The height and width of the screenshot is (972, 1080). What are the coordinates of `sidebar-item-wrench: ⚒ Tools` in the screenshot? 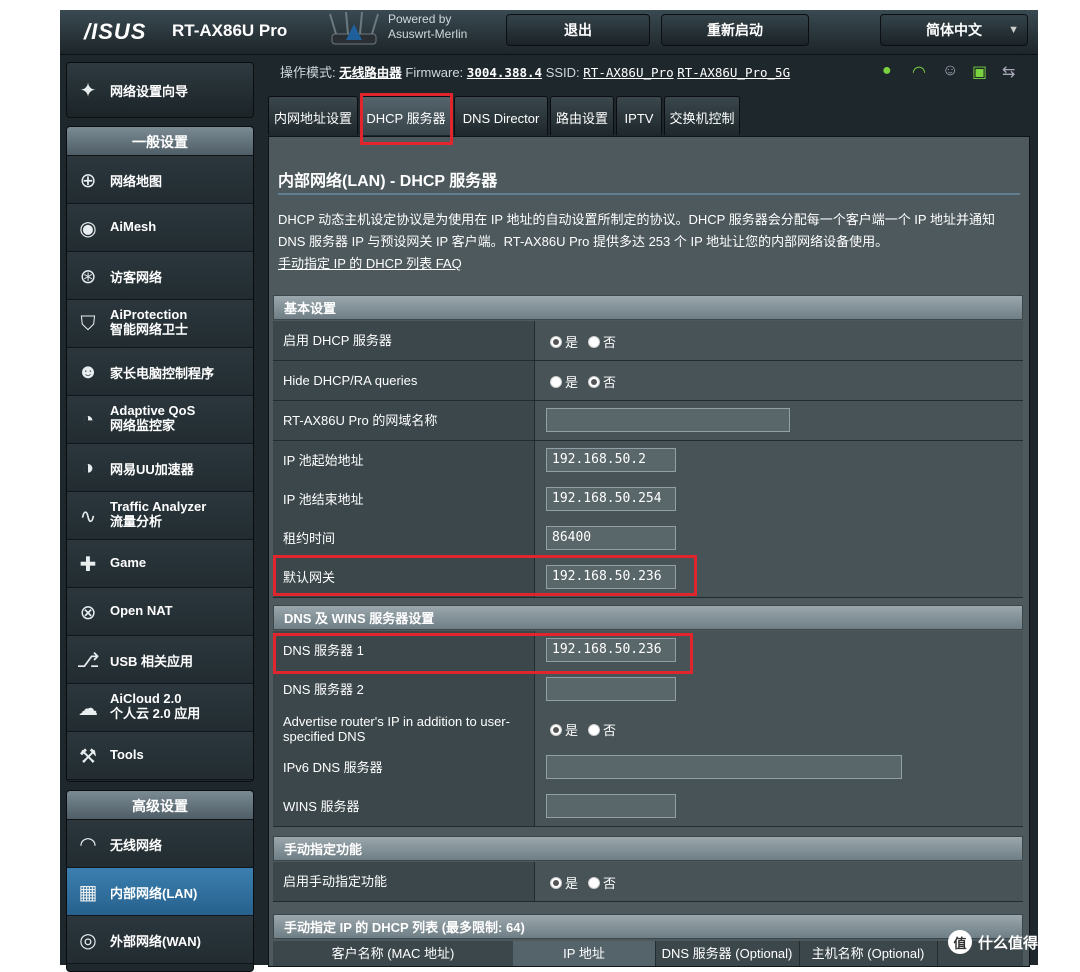 It's located at (160, 756).